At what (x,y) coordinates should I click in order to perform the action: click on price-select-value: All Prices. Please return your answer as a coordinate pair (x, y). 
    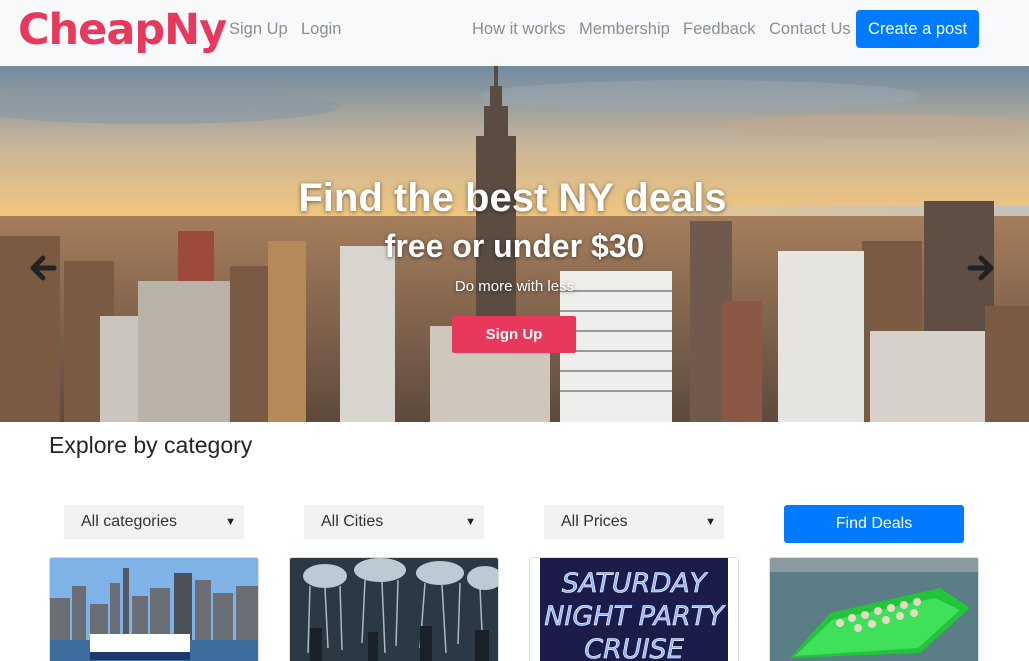
    Looking at the image, I should click on (594, 521).